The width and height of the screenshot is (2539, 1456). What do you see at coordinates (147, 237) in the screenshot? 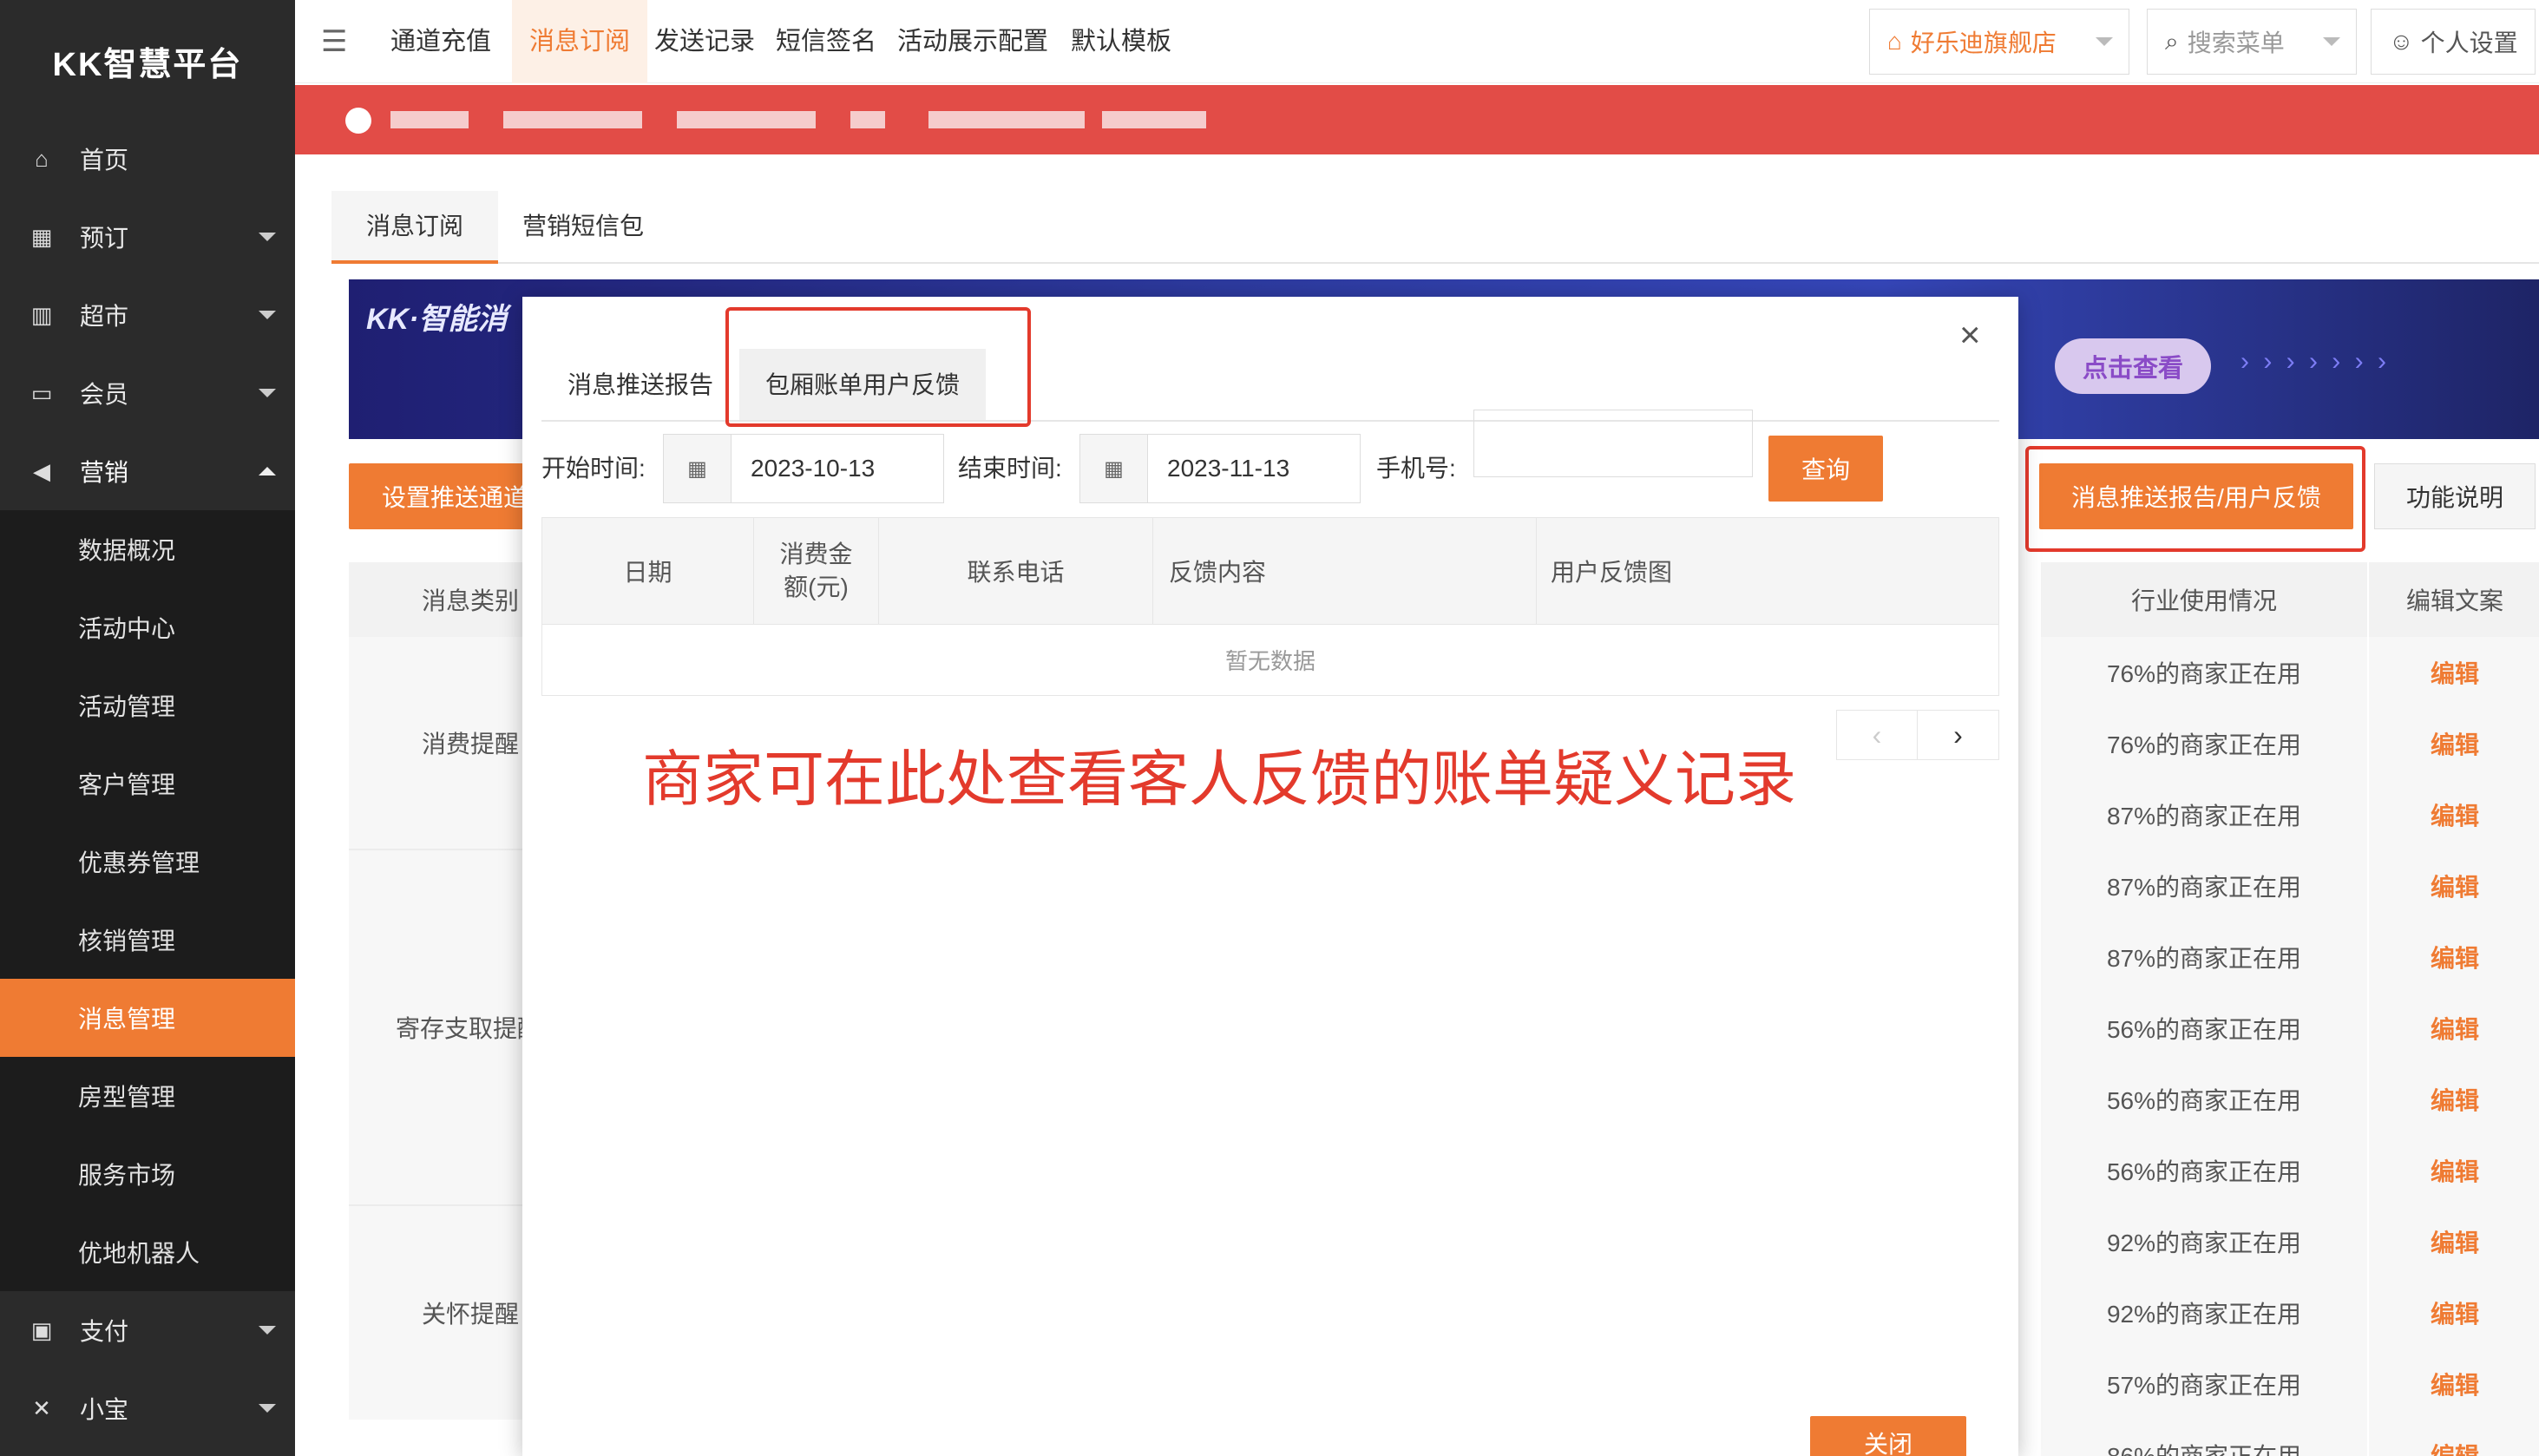
I see `sidebar-item-booking: ▦ 预订` at bounding box center [147, 237].